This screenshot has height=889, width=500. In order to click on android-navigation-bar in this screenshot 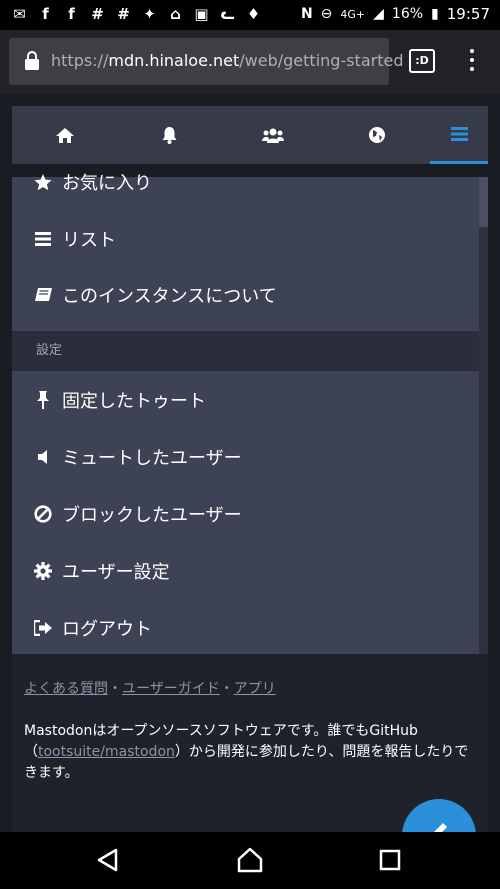, I will do `click(250, 860)`.